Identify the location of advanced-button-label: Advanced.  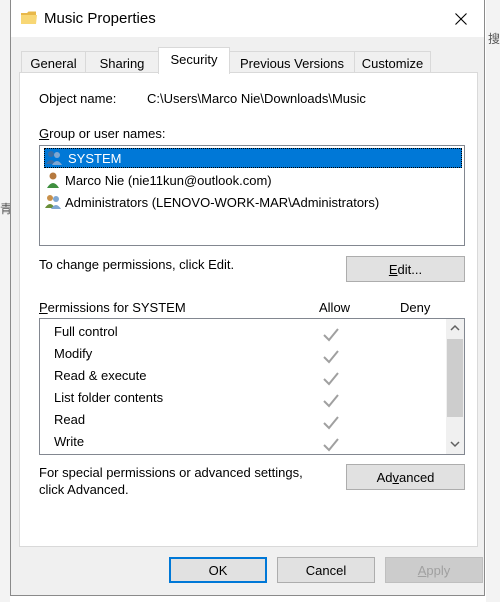
(405, 477).